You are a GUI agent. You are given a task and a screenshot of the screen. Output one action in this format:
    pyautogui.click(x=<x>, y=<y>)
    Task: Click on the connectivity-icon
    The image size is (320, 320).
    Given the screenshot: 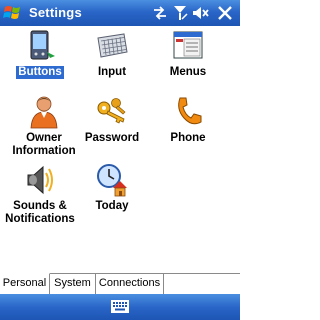 What is the action you would take?
    pyautogui.click(x=160, y=13)
    